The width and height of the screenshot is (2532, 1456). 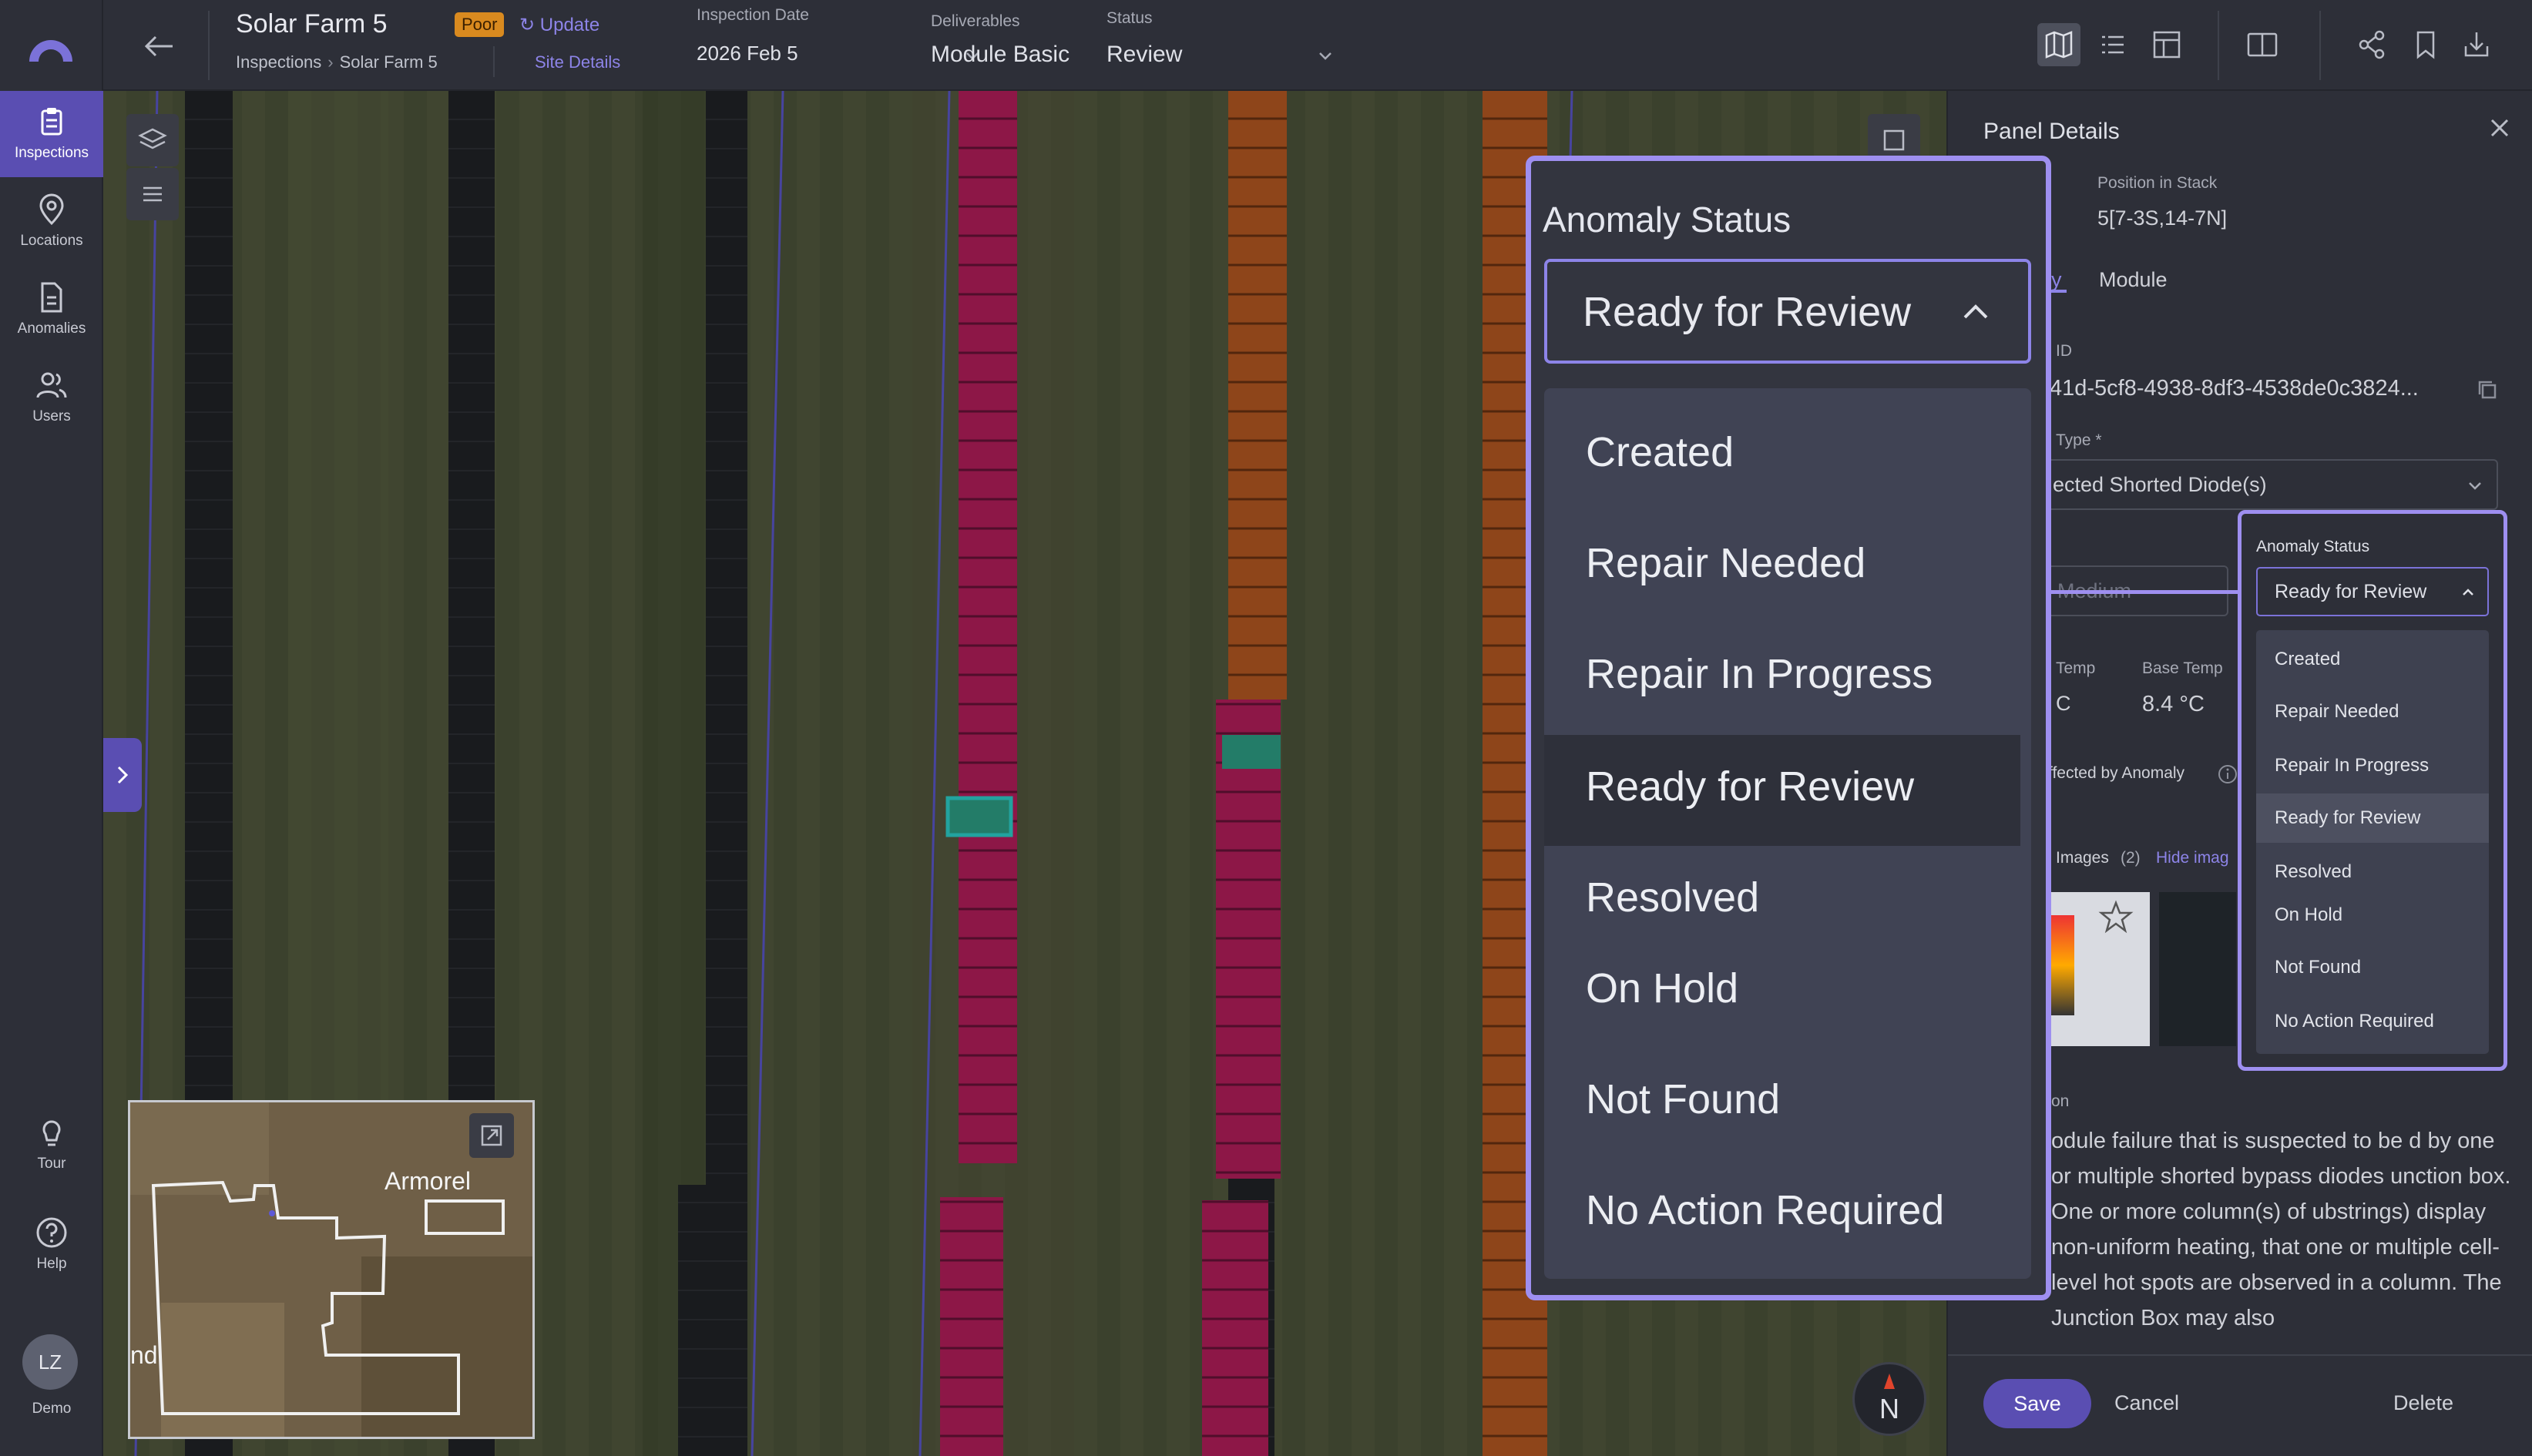 What do you see at coordinates (1787, 311) in the screenshot?
I see `anomaly-status-select-large: Ready for Review` at bounding box center [1787, 311].